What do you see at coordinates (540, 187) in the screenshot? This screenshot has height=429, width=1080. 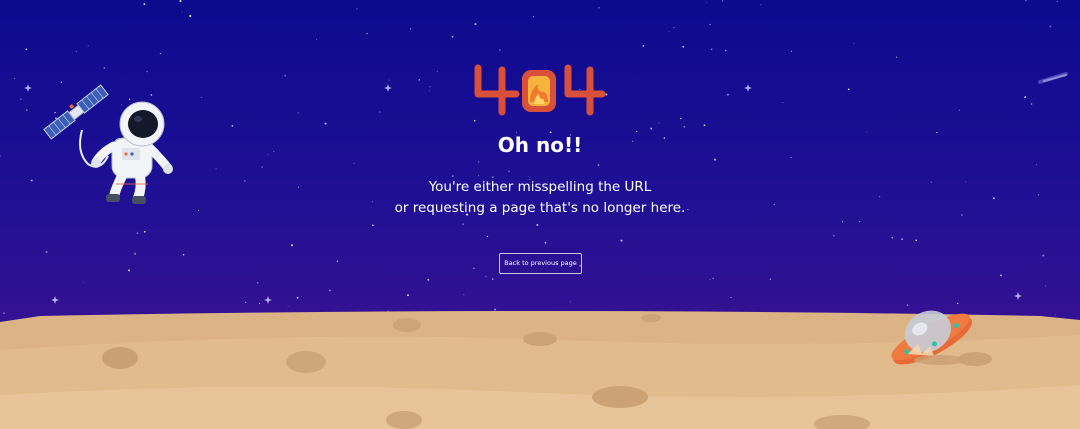 I see `error-message-line-1: You're either misspelling the URL` at bounding box center [540, 187].